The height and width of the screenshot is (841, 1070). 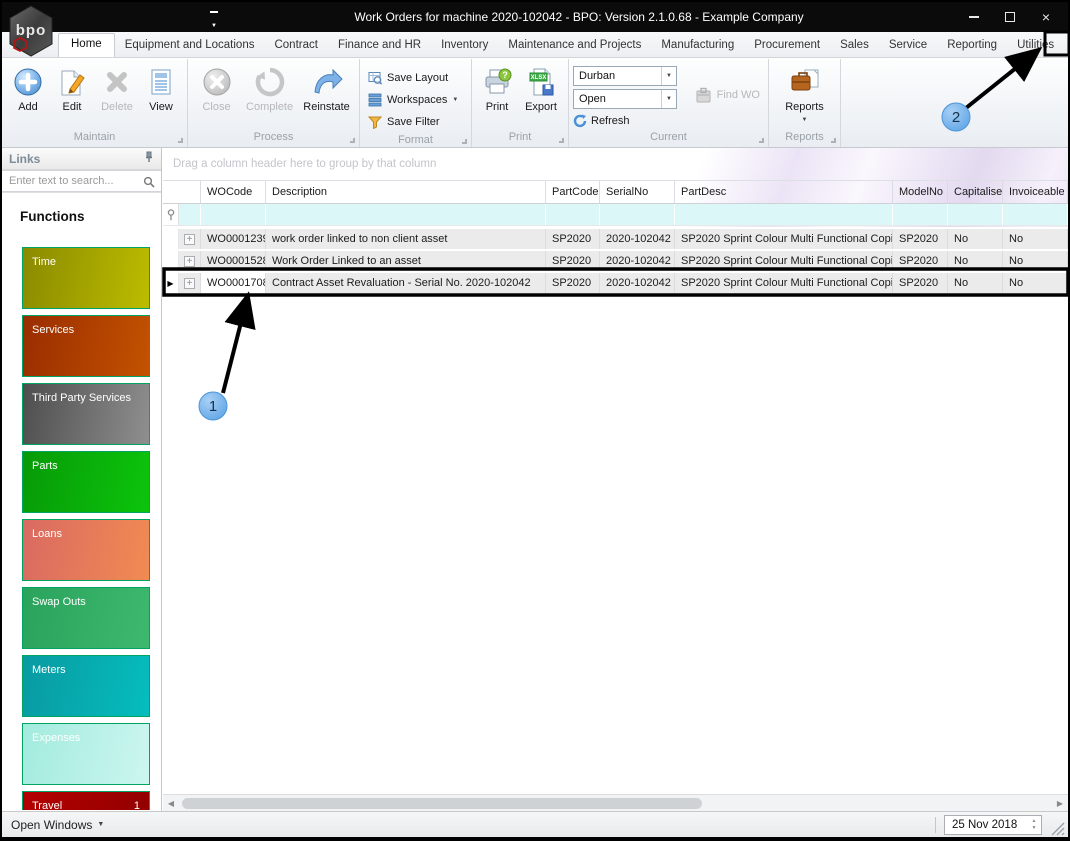 What do you see at coordinates (625, 121) in the screenshot?
I see `refresh-button: Refresh` at bounding box center [625, 121].